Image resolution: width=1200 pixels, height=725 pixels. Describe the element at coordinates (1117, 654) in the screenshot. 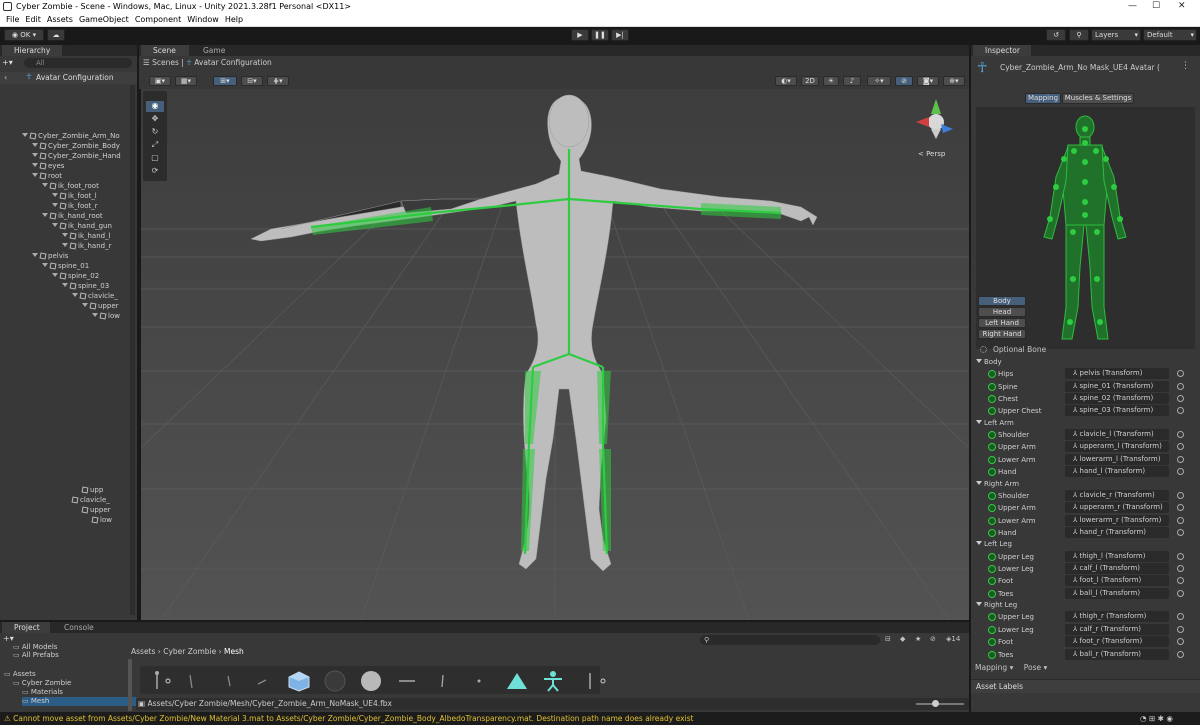

I see `bone-transform-field: ⅄ ball_r (Transform)` at that location.